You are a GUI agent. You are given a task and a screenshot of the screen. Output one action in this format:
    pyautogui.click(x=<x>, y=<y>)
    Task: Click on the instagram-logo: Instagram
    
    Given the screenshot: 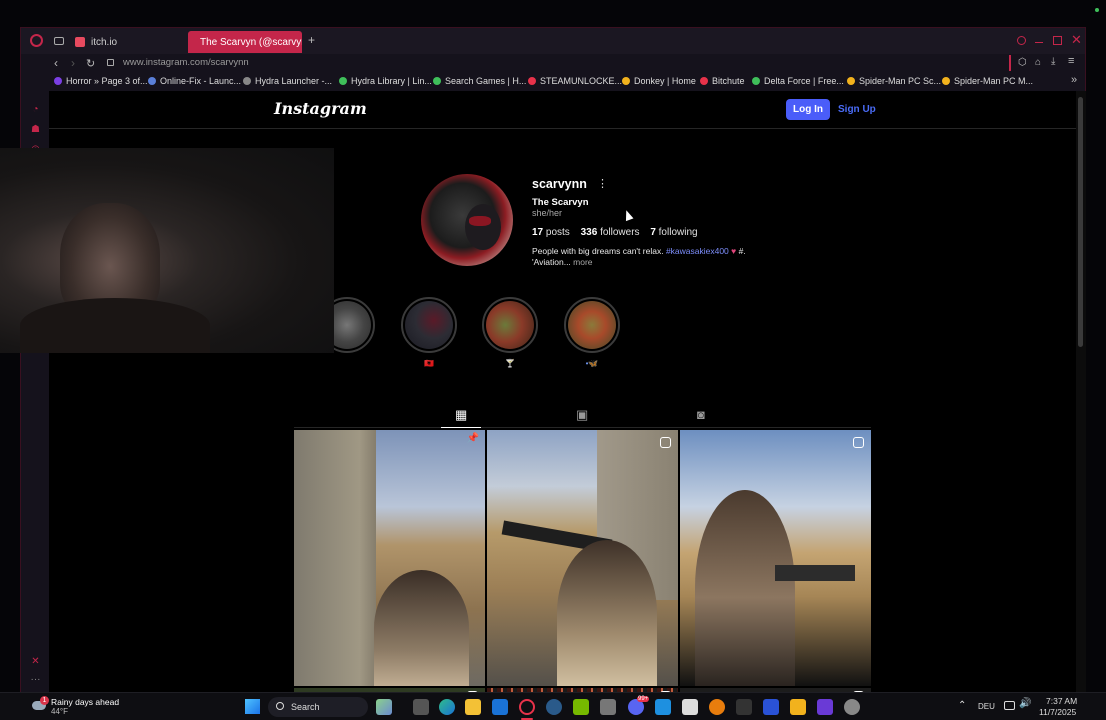 What is the action you would take?
    pyautogui.click(x=320, y=108)
    